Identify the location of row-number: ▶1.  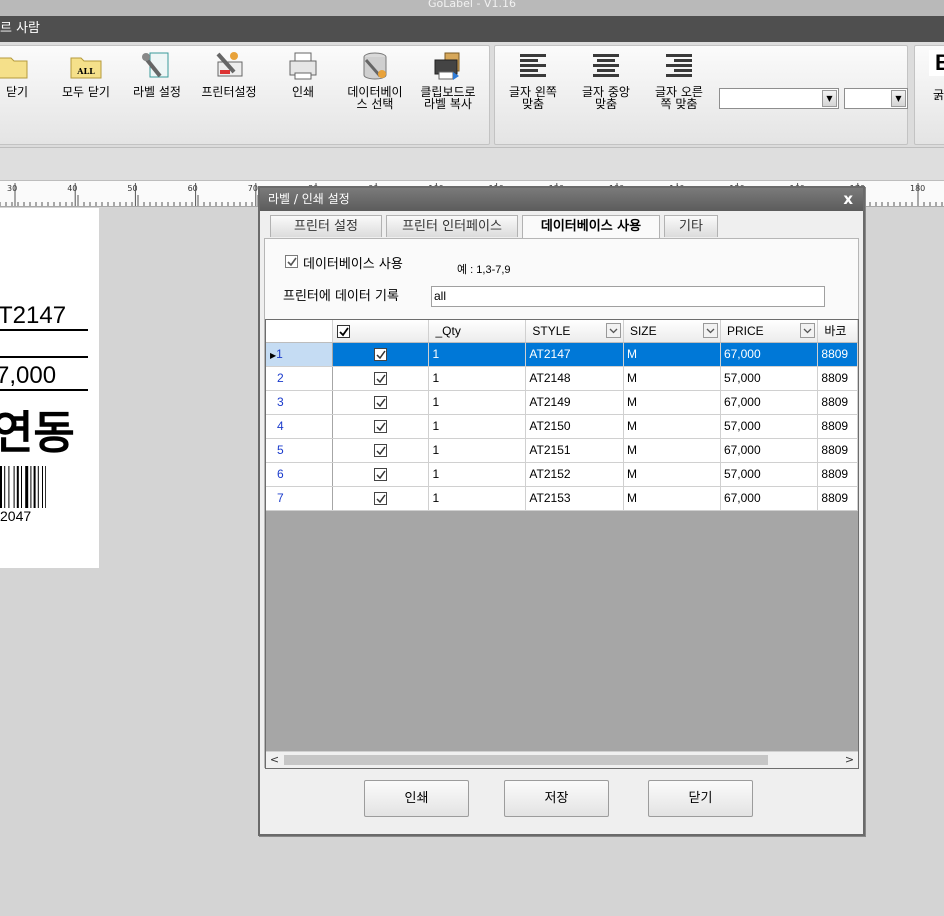
(300, 354).